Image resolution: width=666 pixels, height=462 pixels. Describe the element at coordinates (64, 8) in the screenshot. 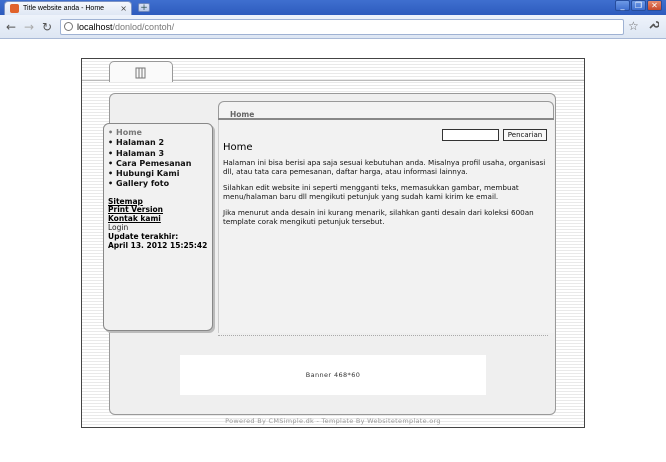

I see `tab-title: Title website anda - Home` at that location.